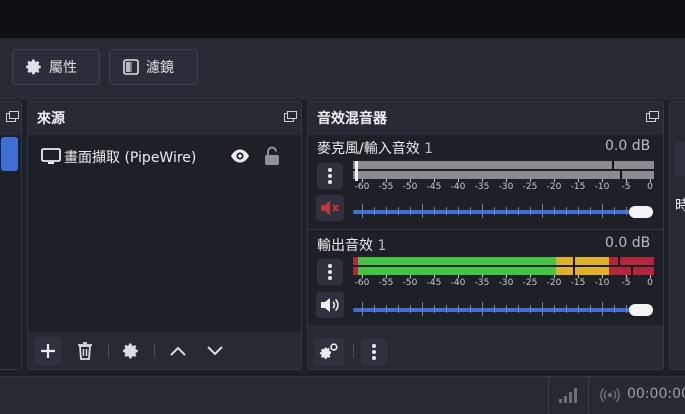 The image size is (685, 414). Describe the element at coordinates (215, 351) in the screenshot. I see `move-down-button` at that location.